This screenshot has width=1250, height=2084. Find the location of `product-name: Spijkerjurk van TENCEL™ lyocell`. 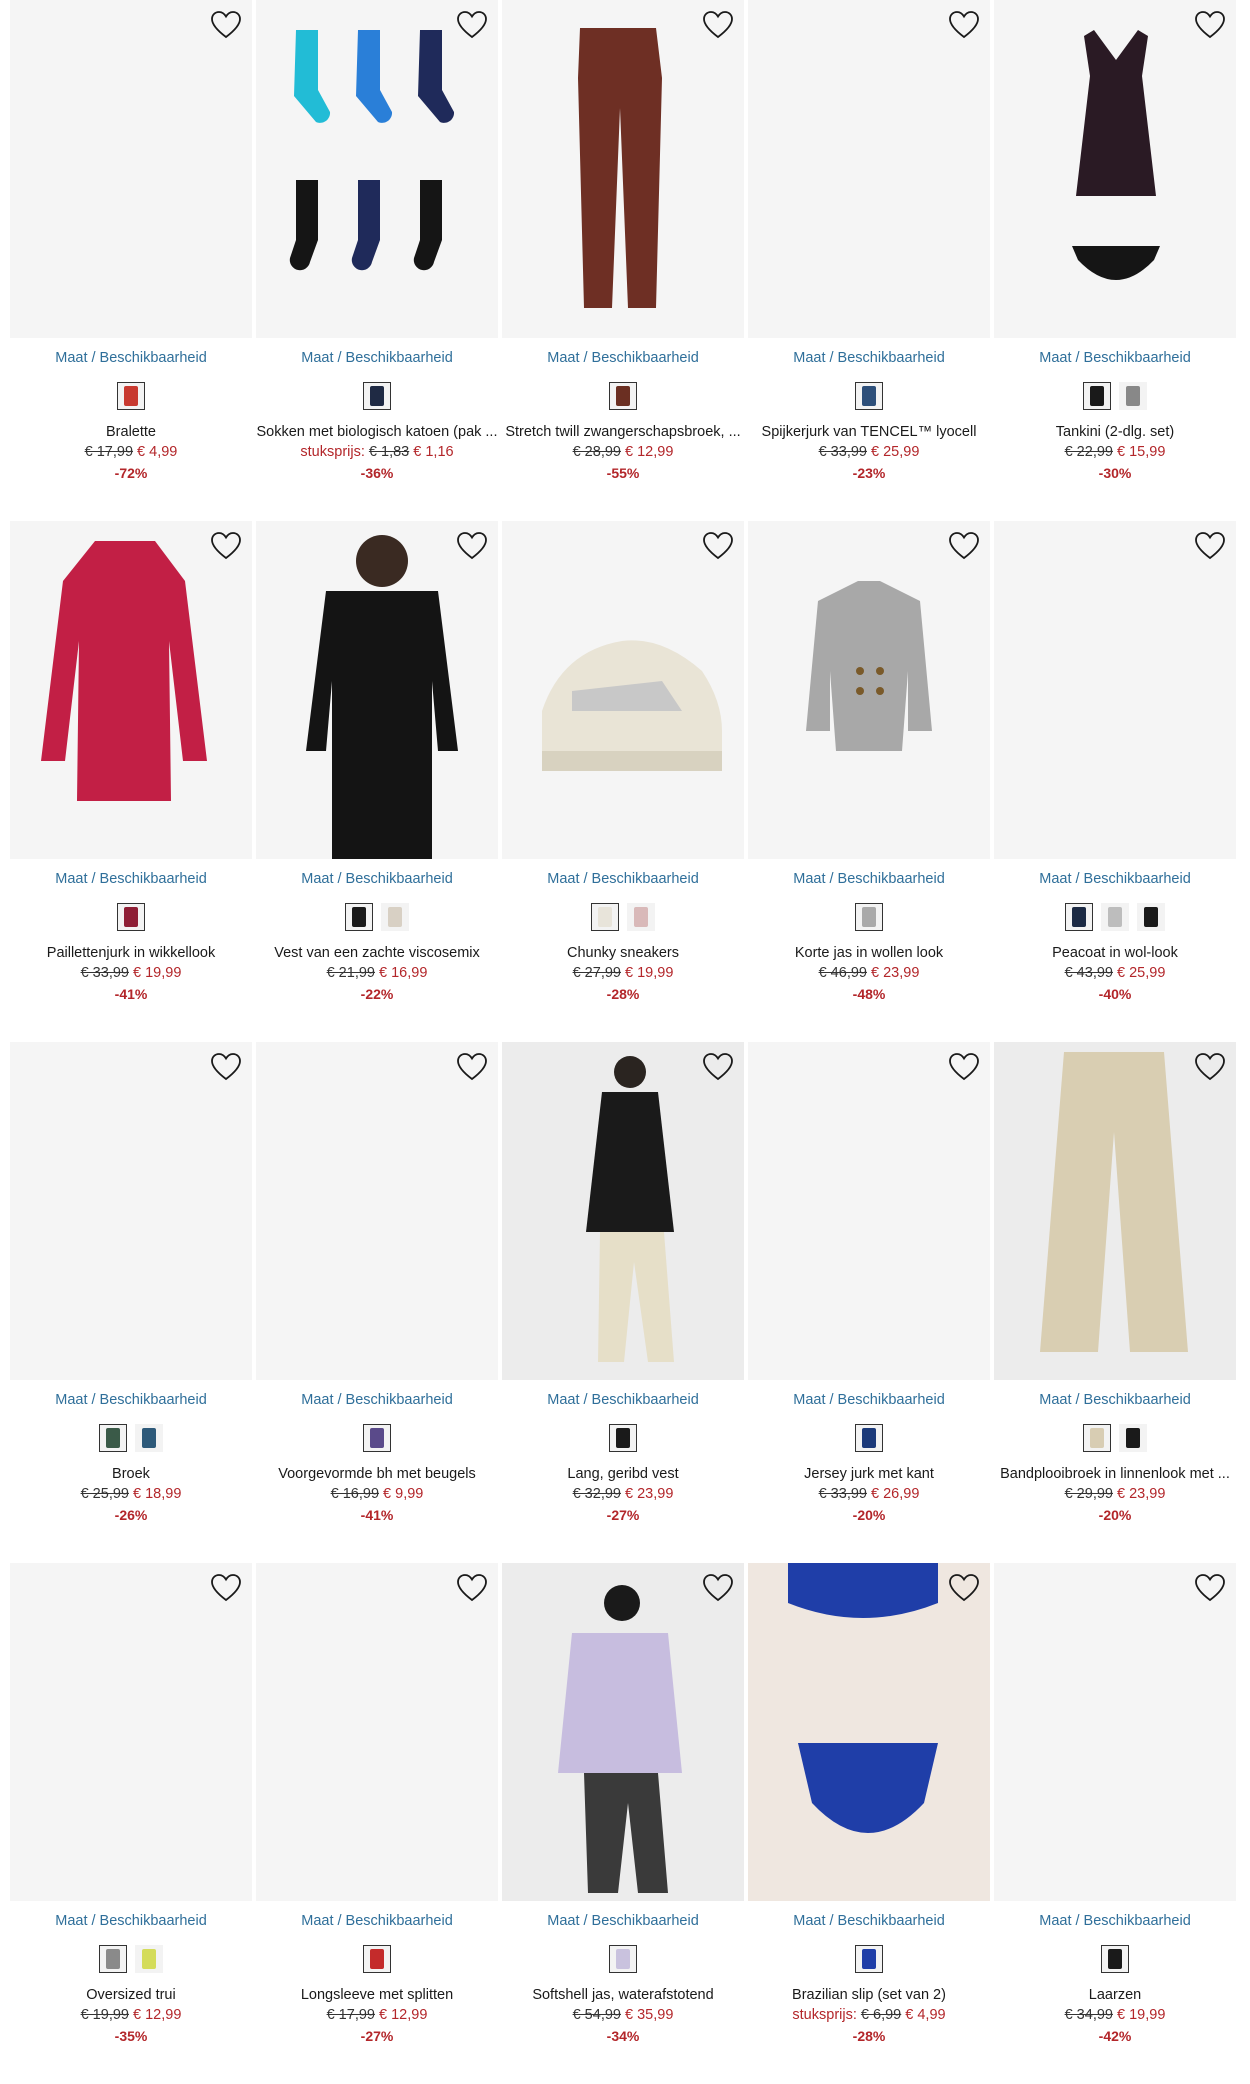

product-name: Spijkerjurk van TENCEL™ lyocell is located at coordinates (869, 432).